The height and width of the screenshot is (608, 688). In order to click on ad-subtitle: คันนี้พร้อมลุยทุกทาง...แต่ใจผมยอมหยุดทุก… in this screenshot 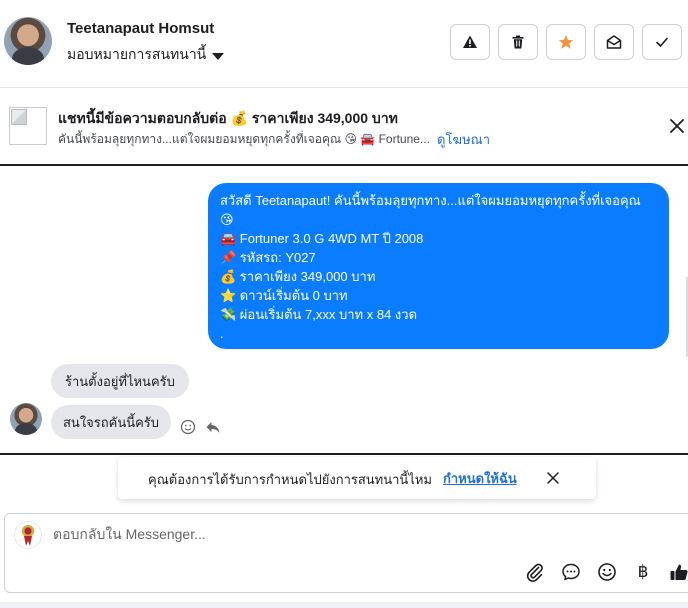, I will do `click(244, 139)`.